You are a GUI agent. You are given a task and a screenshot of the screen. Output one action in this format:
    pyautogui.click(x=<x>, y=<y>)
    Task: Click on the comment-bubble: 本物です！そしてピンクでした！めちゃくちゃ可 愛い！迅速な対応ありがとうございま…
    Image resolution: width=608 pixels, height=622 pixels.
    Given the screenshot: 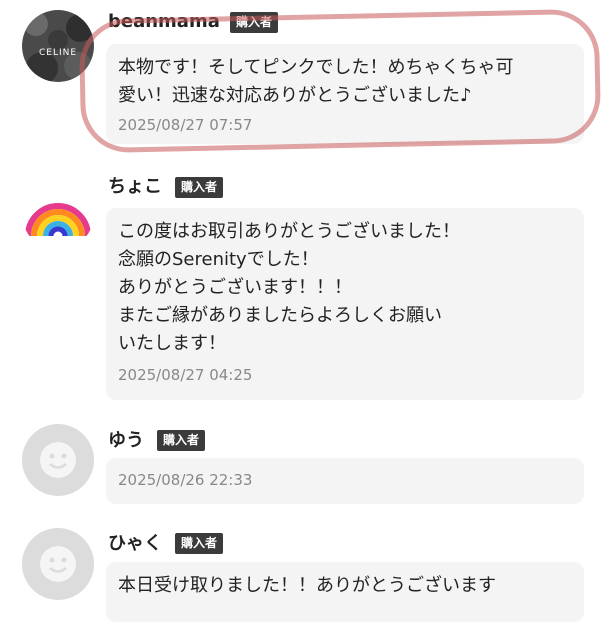 What is the action you would take?
    pyautogui.click(x=345, y=94)
    